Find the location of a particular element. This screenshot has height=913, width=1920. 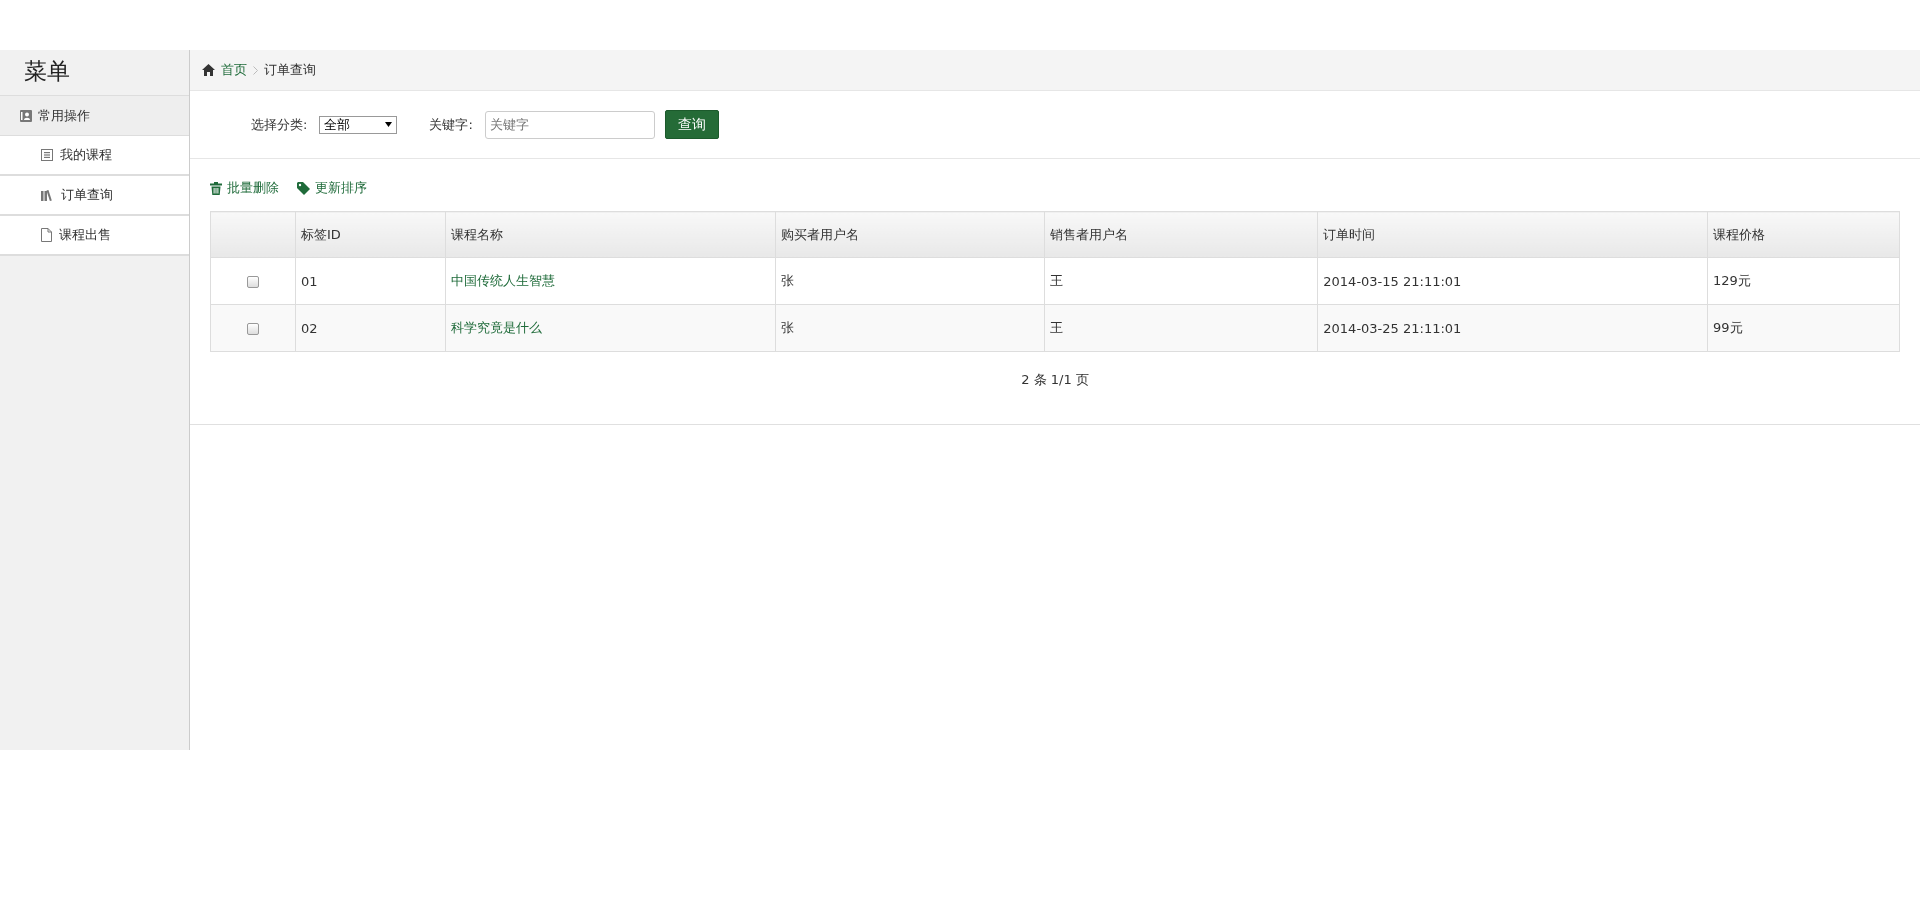

table-cell: 02 is located at coordinates (370, 328).